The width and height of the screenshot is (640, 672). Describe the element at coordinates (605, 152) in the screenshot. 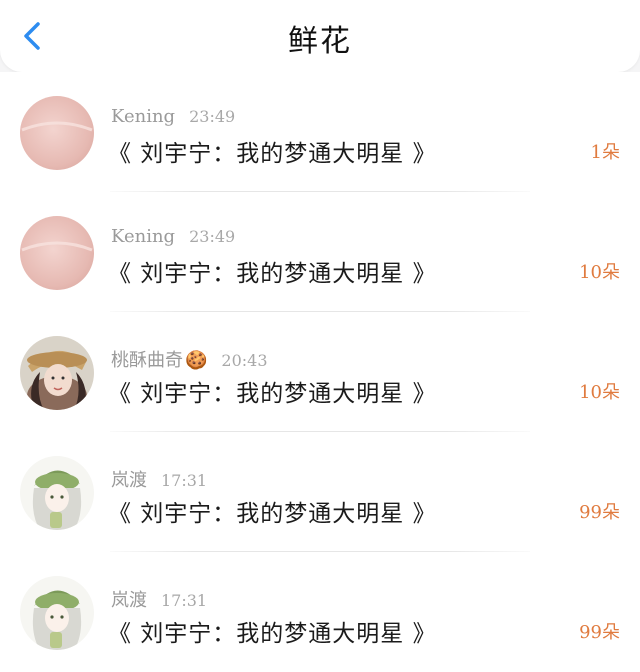

I see `flower-count: 1朵` at that location.